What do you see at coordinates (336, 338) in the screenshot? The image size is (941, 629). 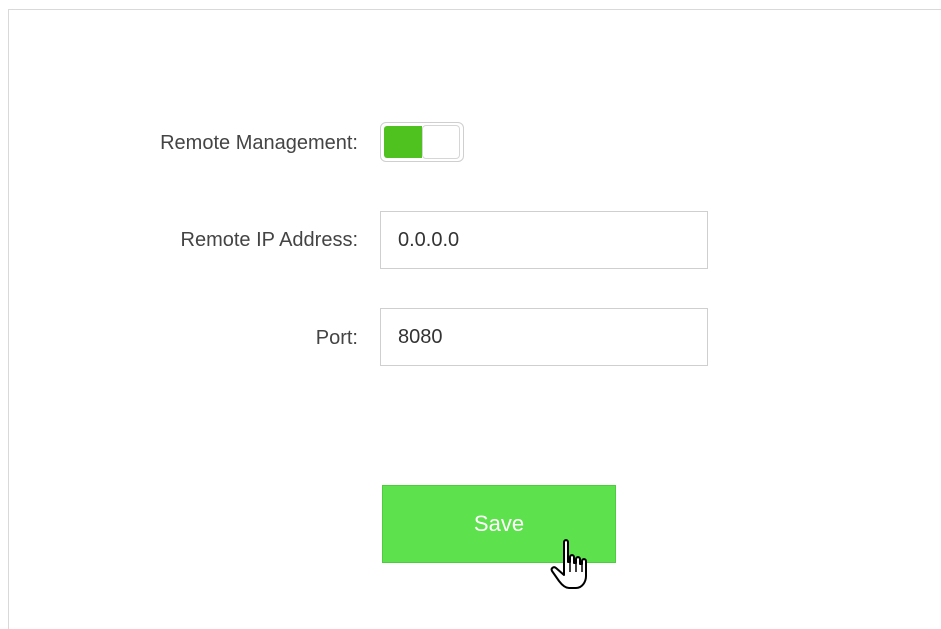 I see `port-label: Port:` at bounding box center [336, 338].